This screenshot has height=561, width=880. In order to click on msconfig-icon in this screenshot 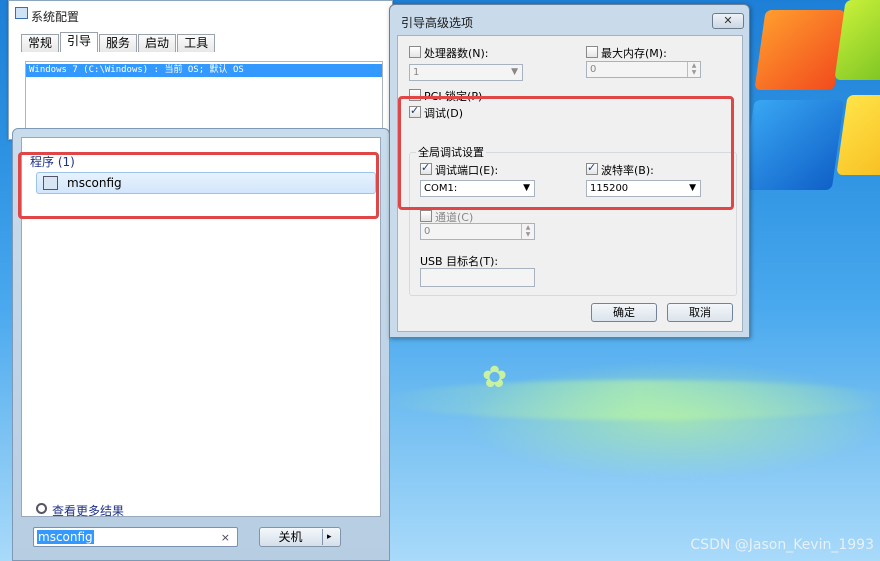, I will do `click(21, 13)`.